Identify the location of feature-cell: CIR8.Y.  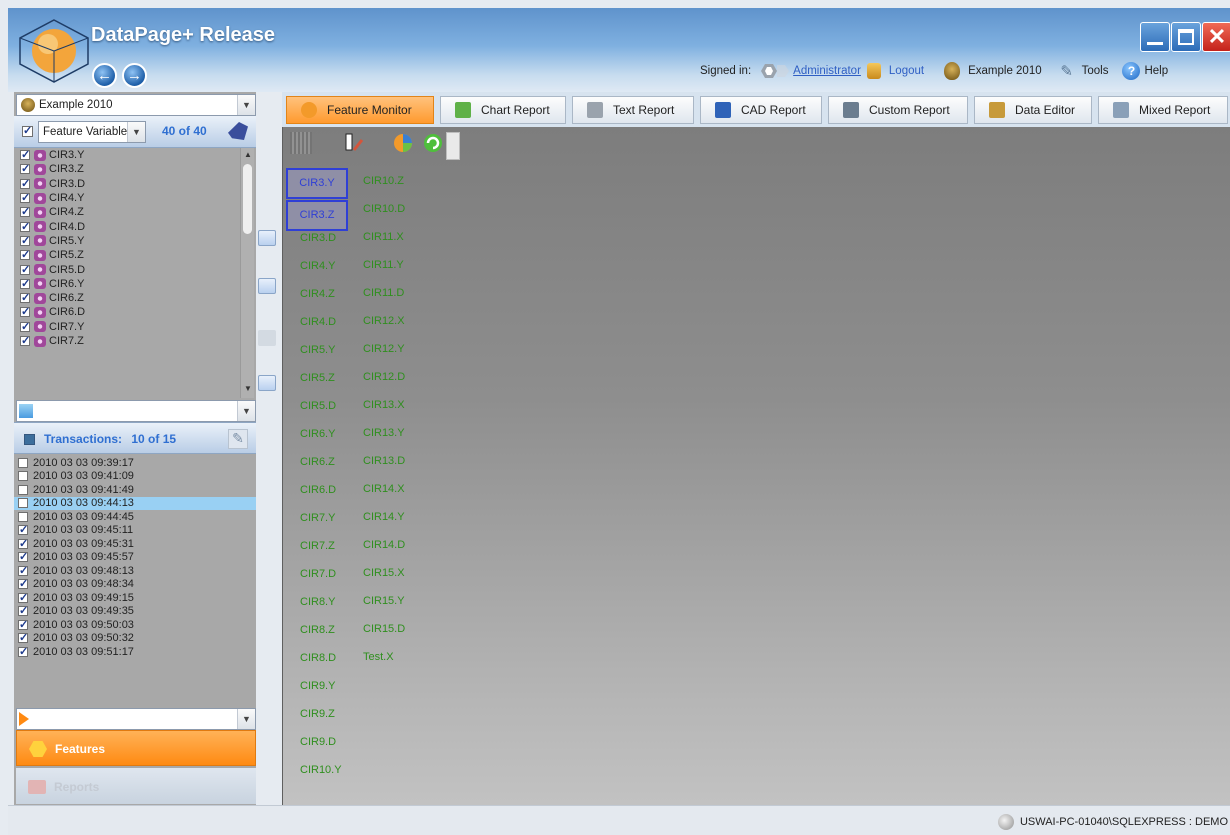
(317, 602).